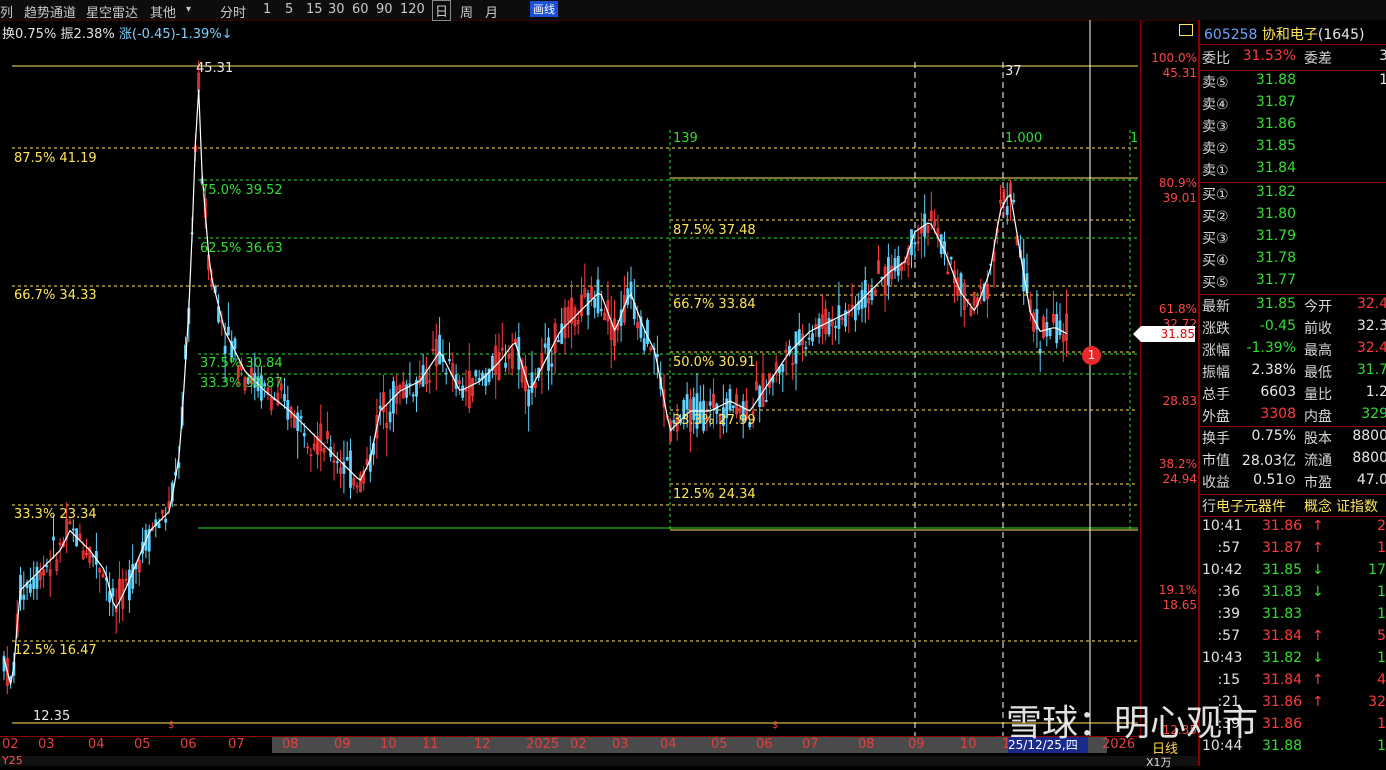 This screenshot has height=770, width=1386. Describe the element at coordinates (1341, 35) in the screenshot. I see `stock-extra: (1645)` at that location.